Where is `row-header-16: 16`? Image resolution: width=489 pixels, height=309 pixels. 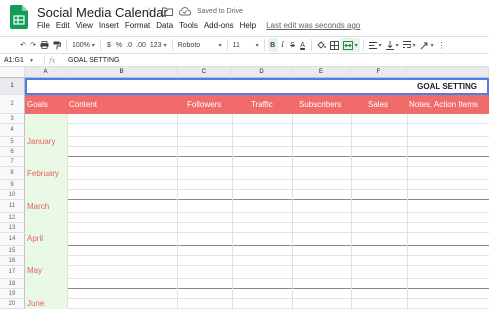
row-header-16: 16 is located at coordinates (12, 261).